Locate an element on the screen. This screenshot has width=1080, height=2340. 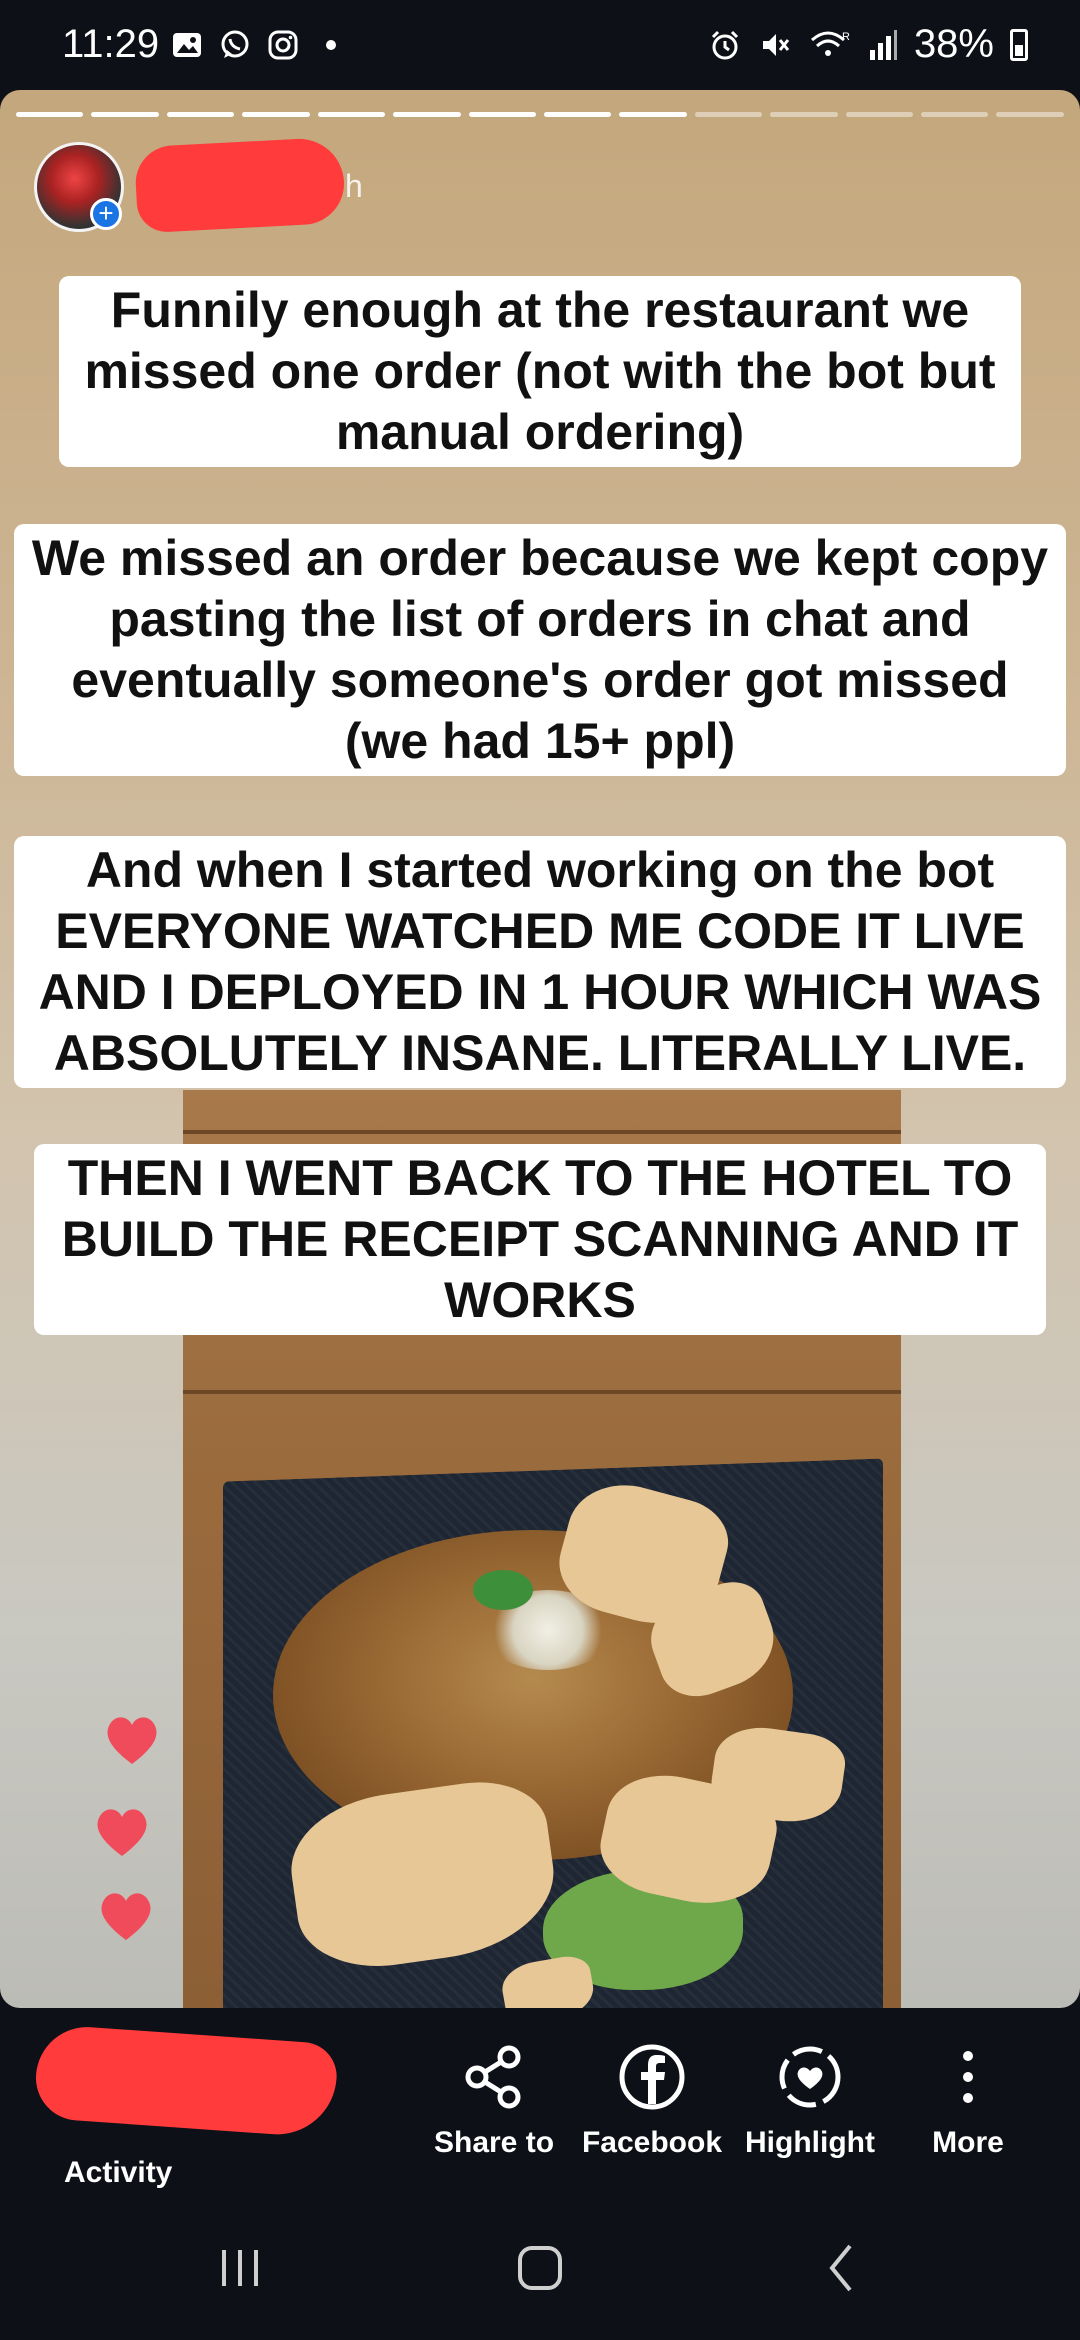
scallions is located at coordinates (503, 1590).